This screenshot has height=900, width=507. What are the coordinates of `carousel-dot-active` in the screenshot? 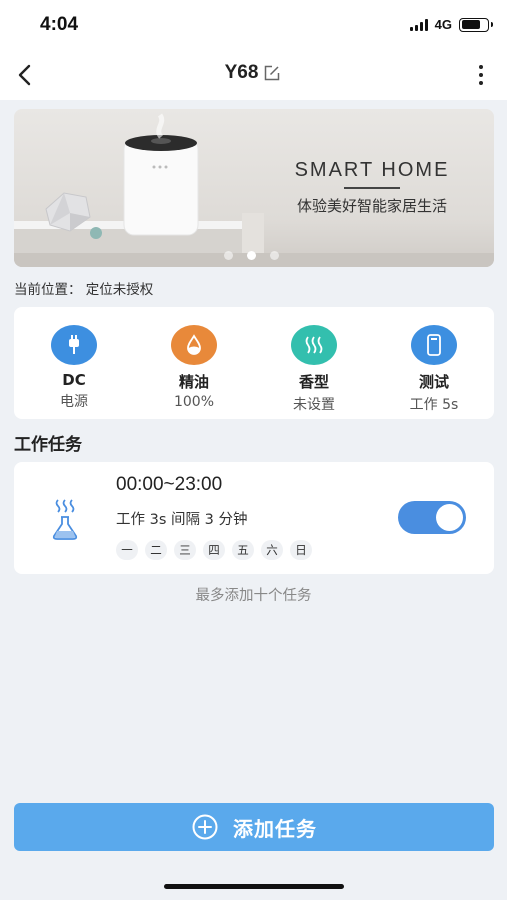 It's located at (251, 255).